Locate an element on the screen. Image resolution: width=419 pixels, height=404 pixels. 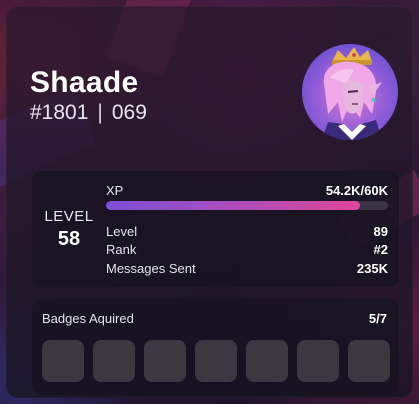
stat-value: 89 is located at coordinates (380, 231).